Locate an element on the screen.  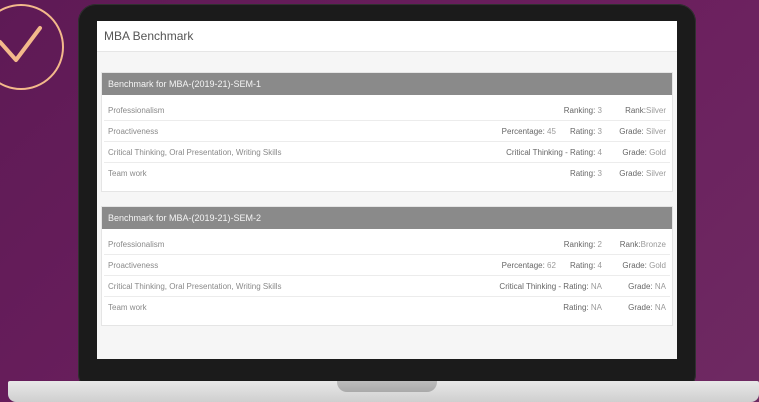
rank-value: Rank:Bronze is located at coordinates (642, 244).